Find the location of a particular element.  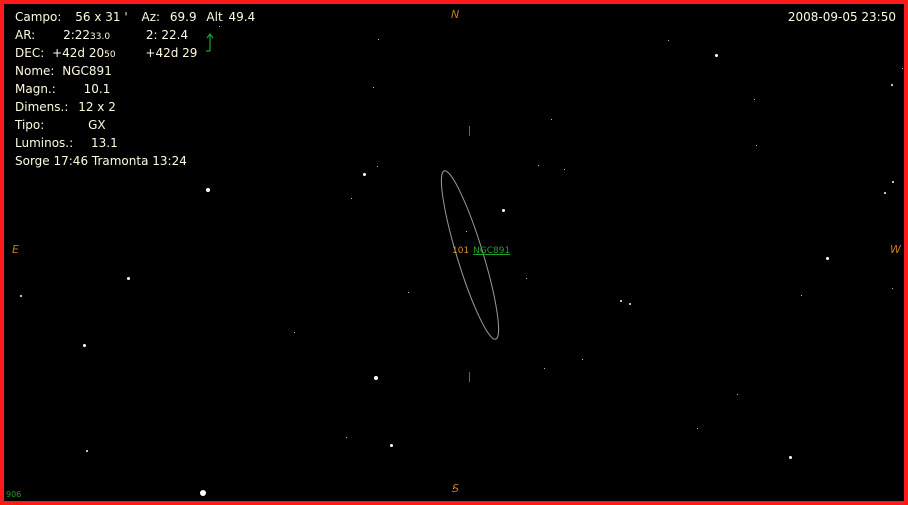

corner-label: 906 is located at coordinates (14, 494).